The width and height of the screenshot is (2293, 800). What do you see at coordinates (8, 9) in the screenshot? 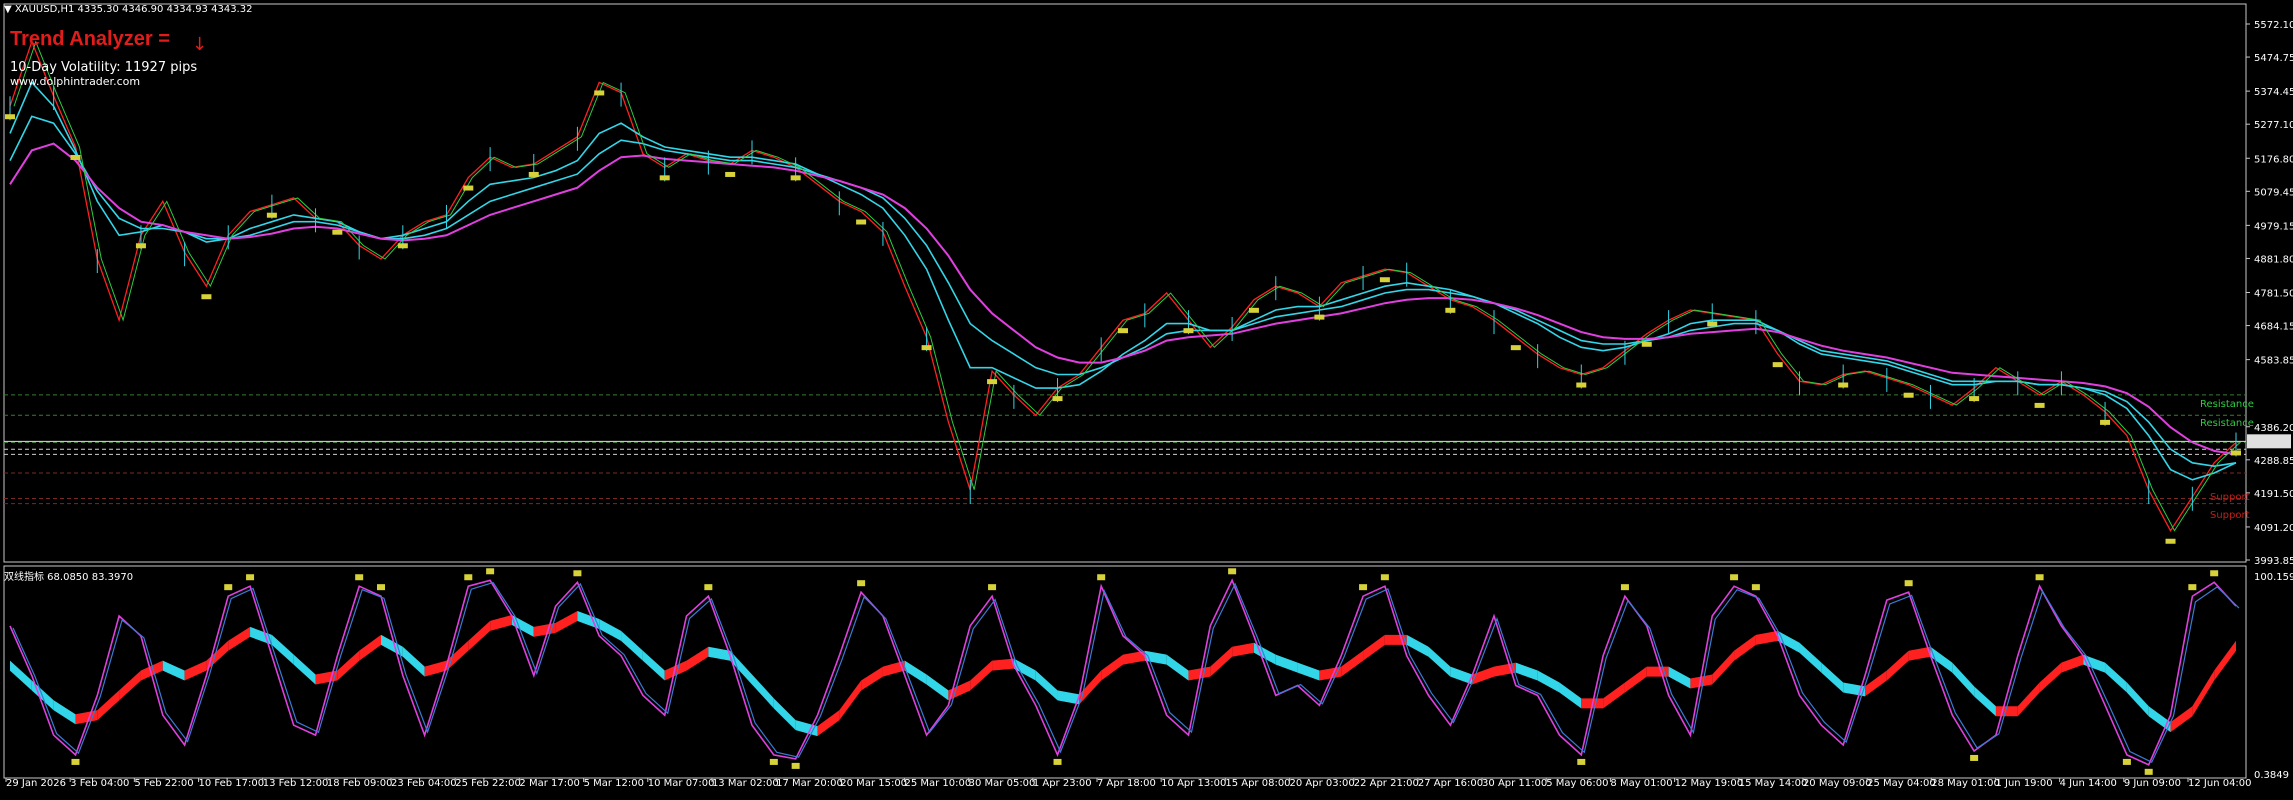
I see `collapse-triangle-icon: ▼` at bounding box center [8, 9].